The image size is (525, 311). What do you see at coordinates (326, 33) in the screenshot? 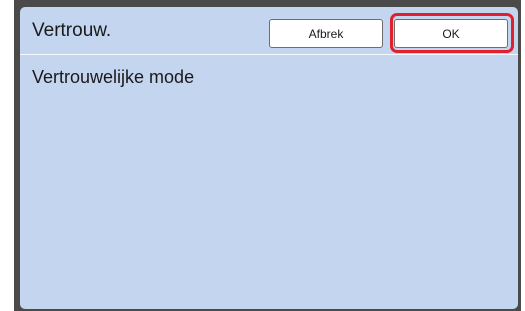
I see `cancel-button: Afbrek` at bounding box center [326, 33].